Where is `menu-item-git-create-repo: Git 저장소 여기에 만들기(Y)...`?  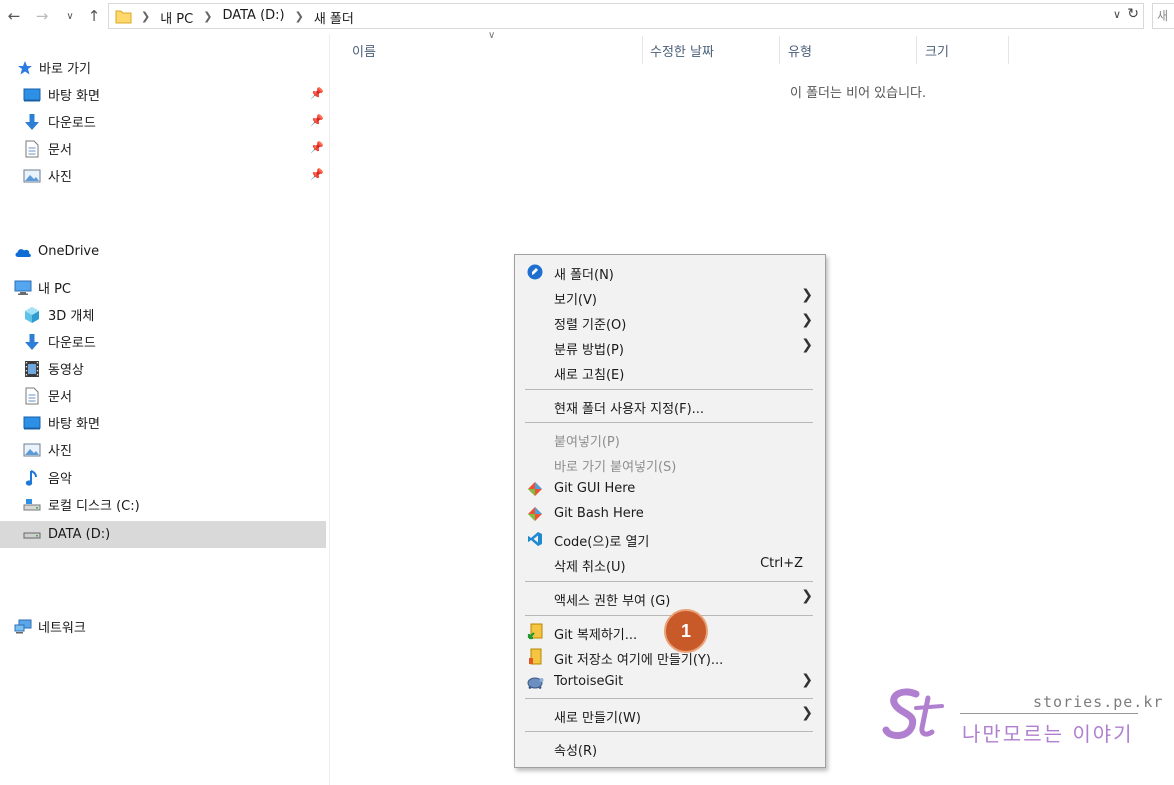 menu-item-git-create-repo: Git 저장소 여기에 만들기(Y)... is located at coordinates (670, 657).